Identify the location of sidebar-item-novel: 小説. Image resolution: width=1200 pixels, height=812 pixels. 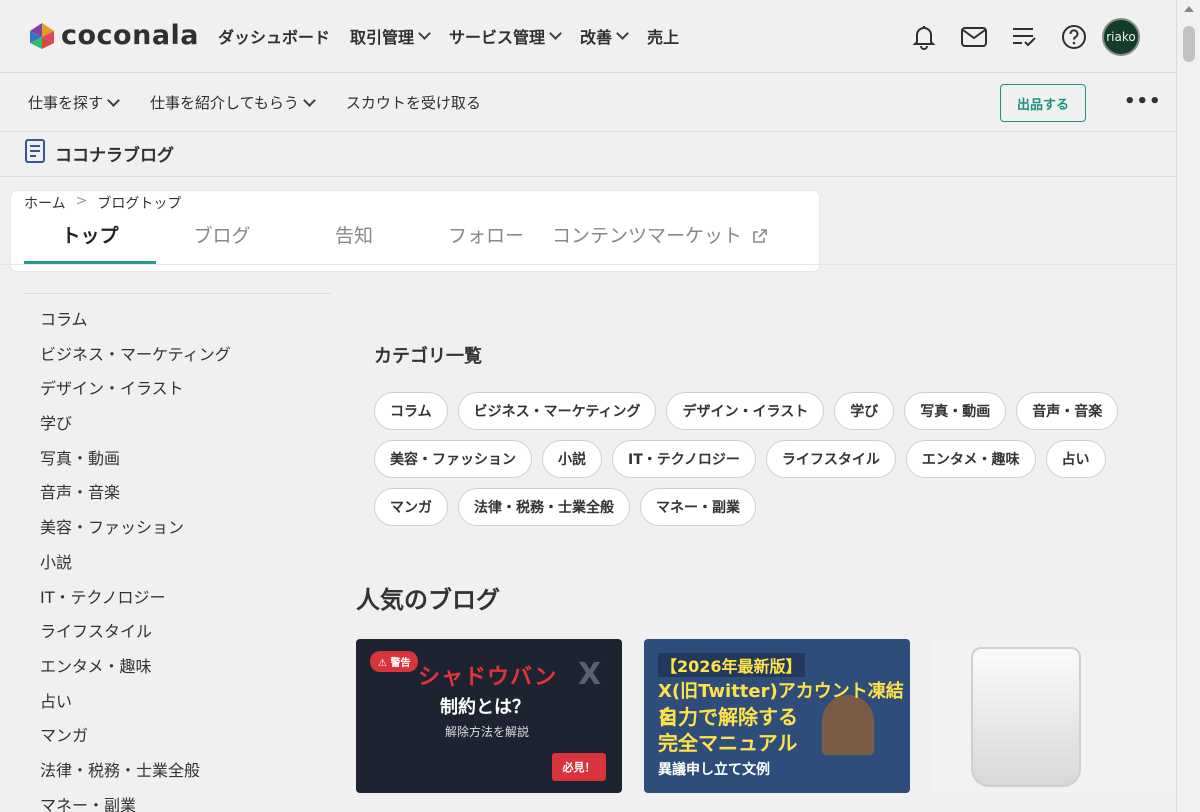
(135, 569).